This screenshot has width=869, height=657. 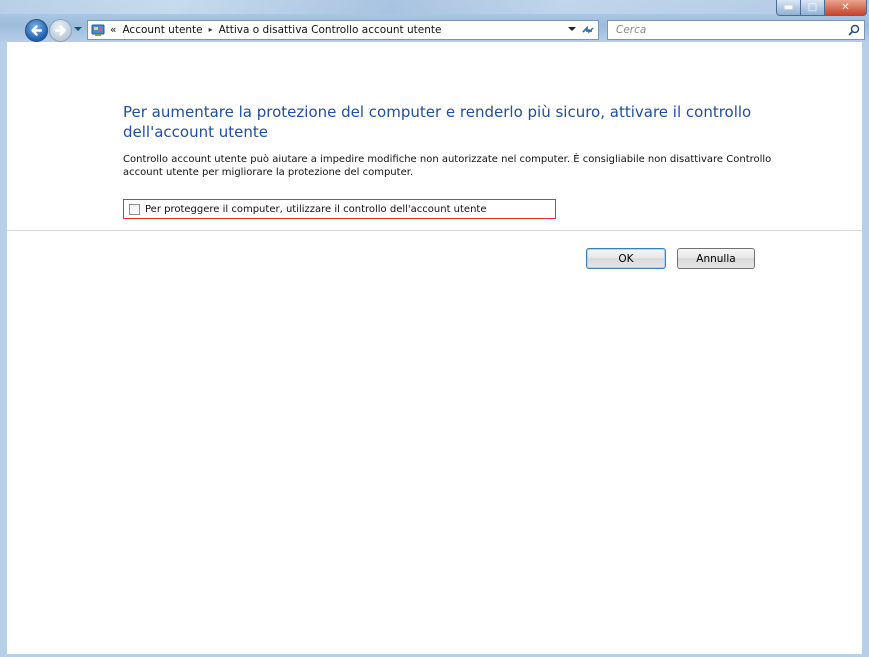 What do you see at coordinates (572, 29) in the screenshot?
I see `address-history-dropdown` at bounding box center [572, 29].